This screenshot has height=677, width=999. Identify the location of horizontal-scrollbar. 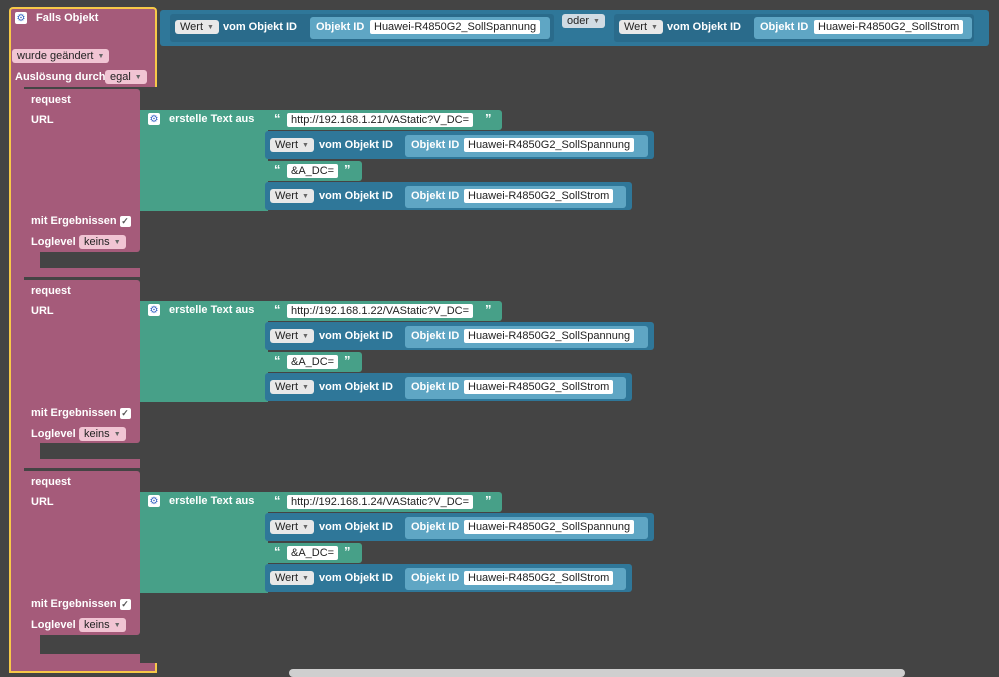
(597, 673).